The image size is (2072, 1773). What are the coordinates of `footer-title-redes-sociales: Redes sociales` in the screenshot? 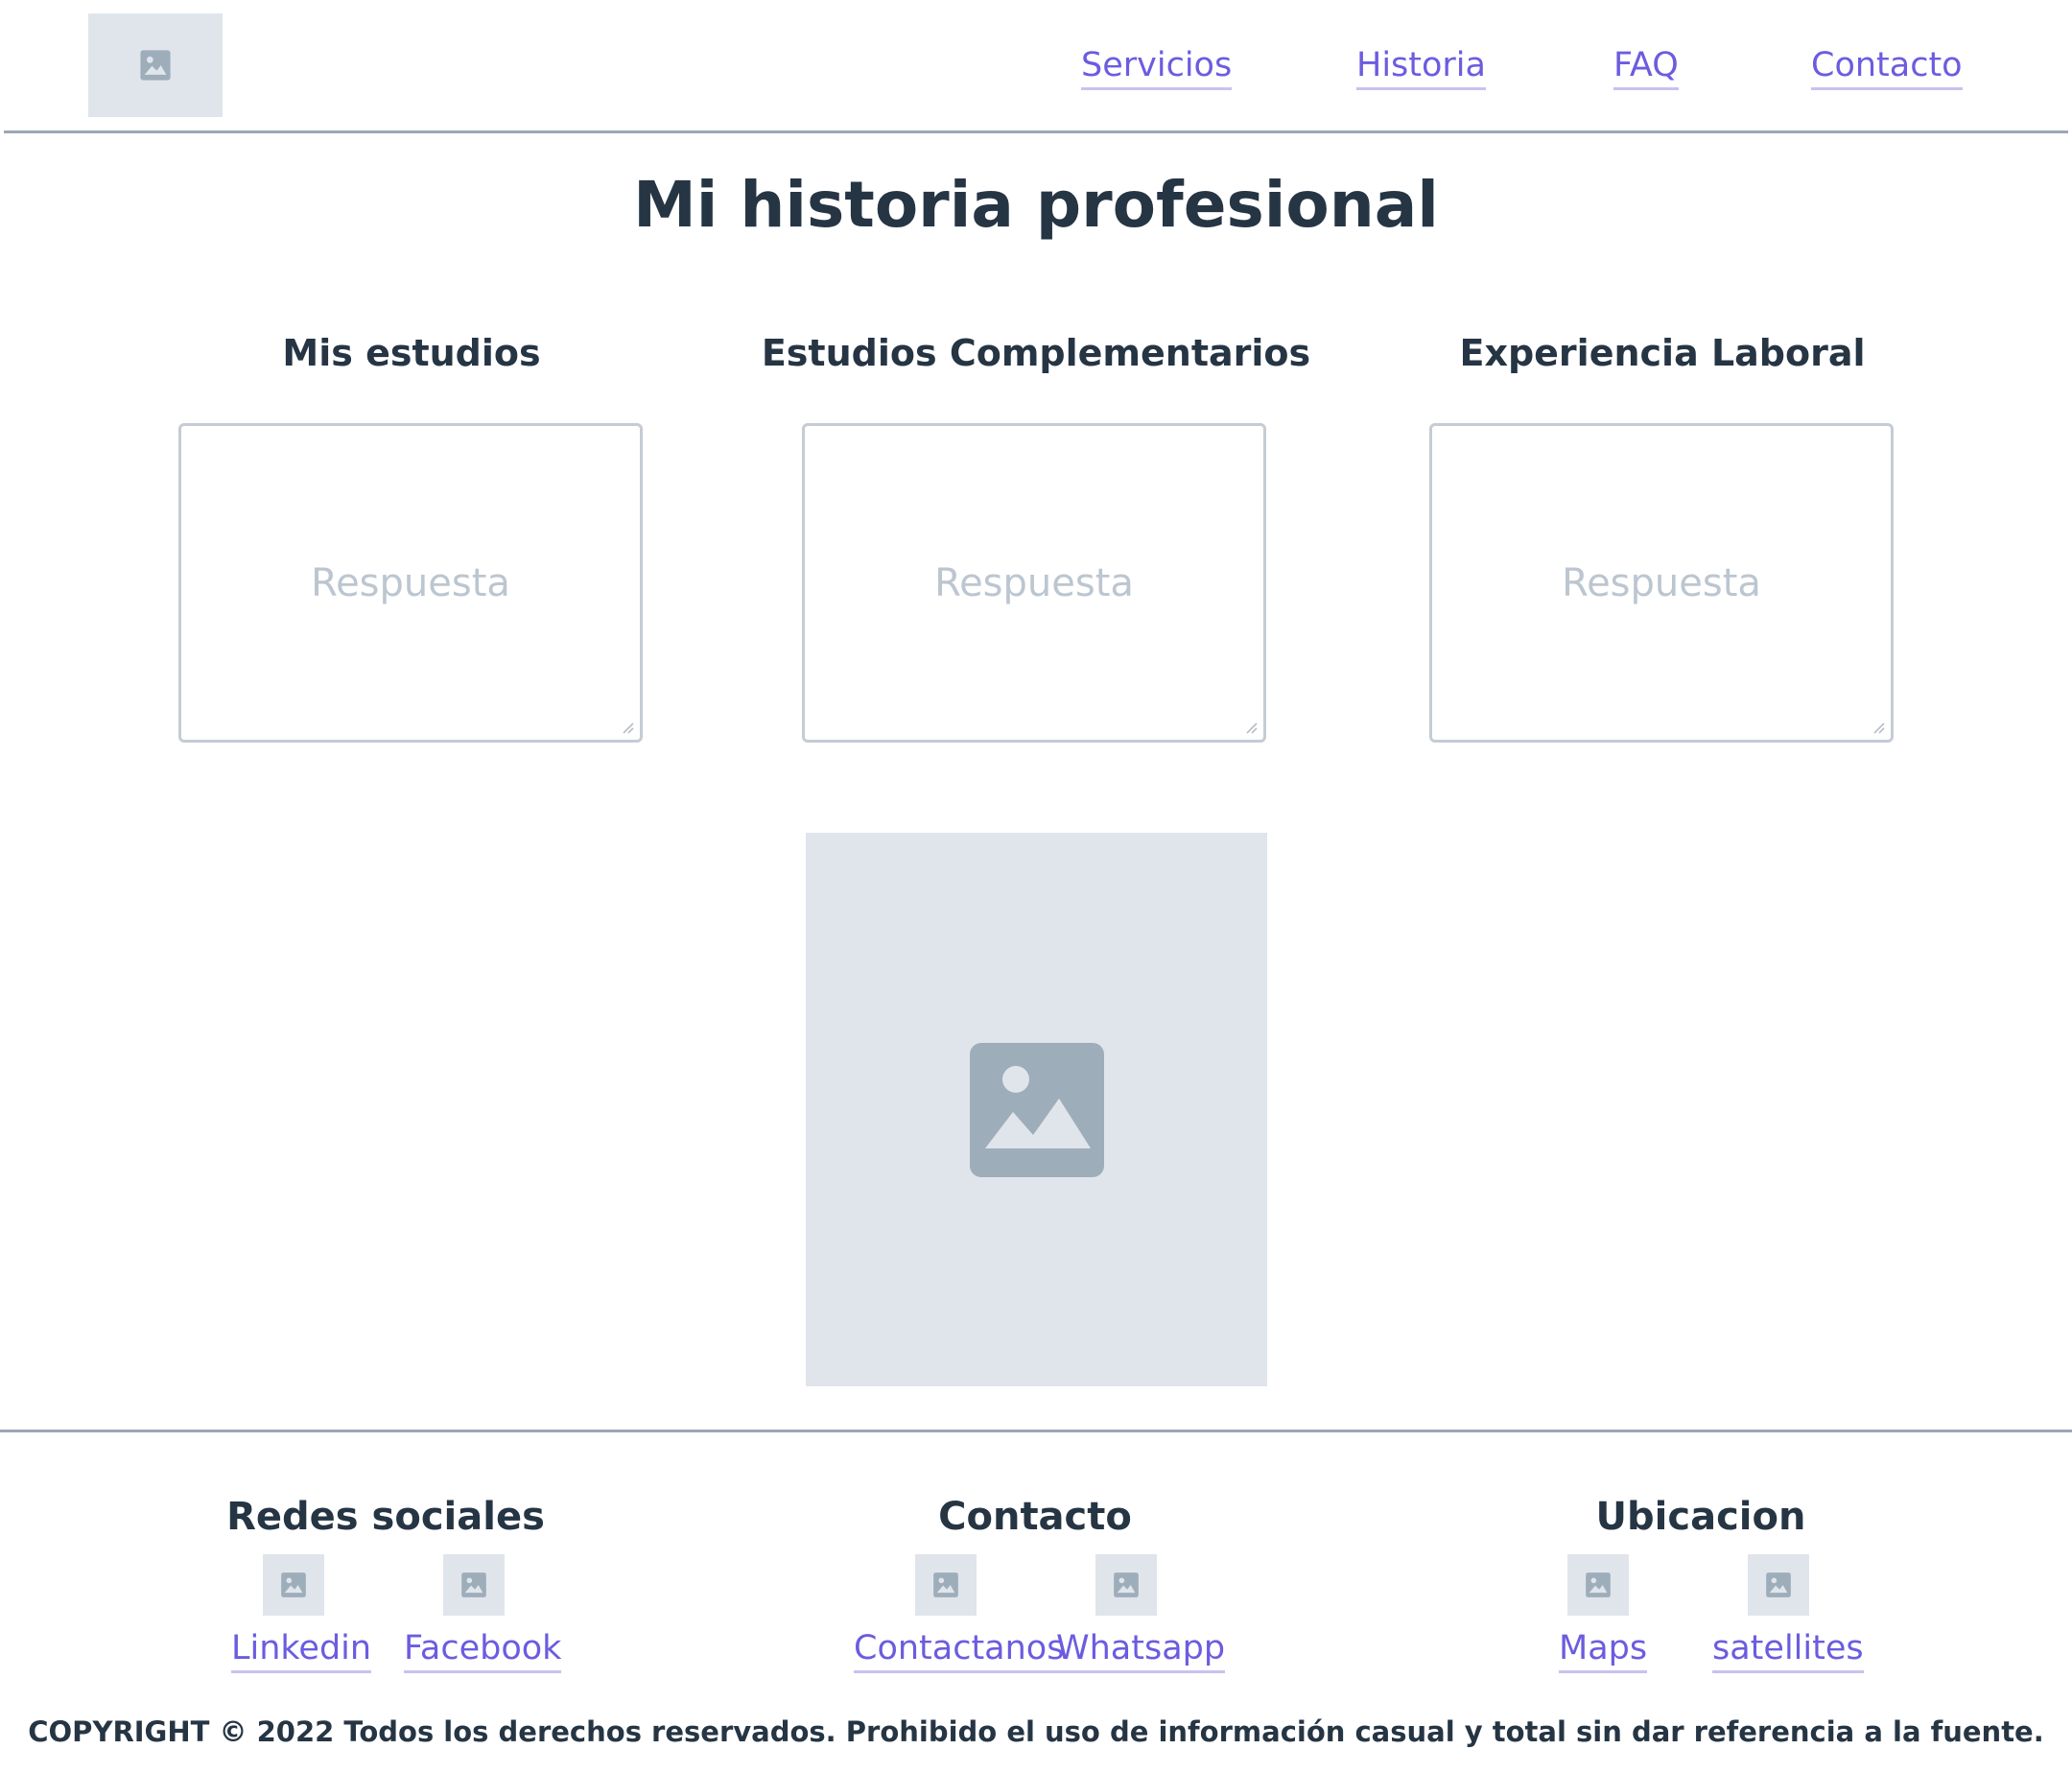 It's located at (385, 1517).